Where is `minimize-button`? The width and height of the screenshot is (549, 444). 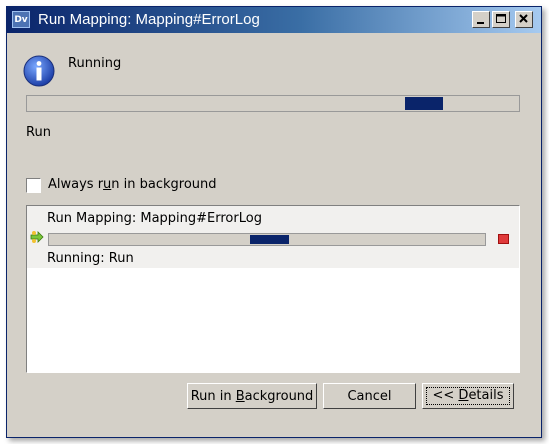 minimize-button is located at coordinates (481, 19).